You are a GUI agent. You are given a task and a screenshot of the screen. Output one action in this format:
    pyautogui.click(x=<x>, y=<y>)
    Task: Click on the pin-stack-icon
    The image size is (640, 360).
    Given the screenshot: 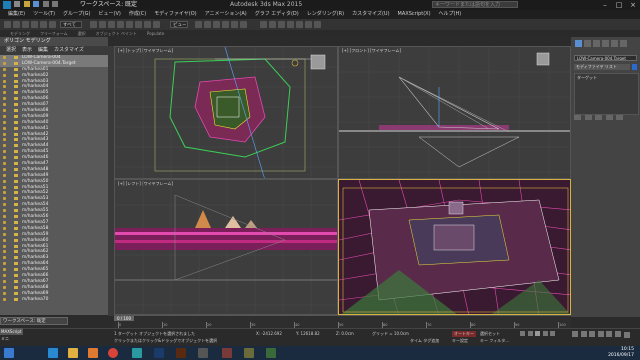 What is the action you would take?
    pyautogui.click(x=577, y=117)
    